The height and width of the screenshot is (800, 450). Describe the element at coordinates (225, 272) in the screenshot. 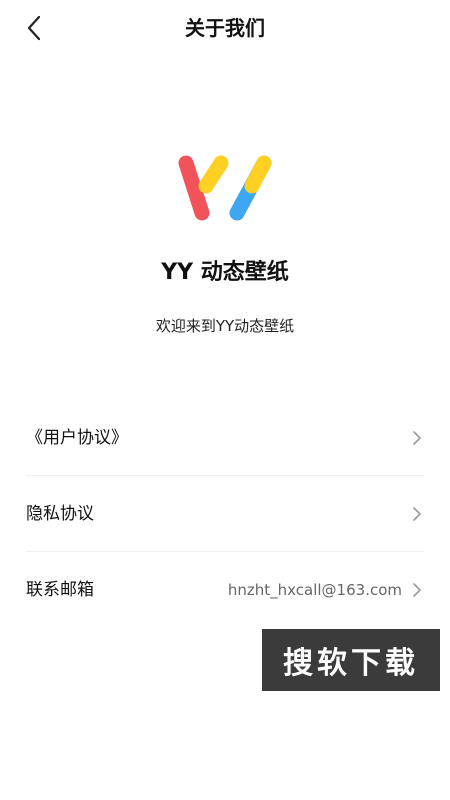

I see `app-name: YY 动态壁纸` at that location.